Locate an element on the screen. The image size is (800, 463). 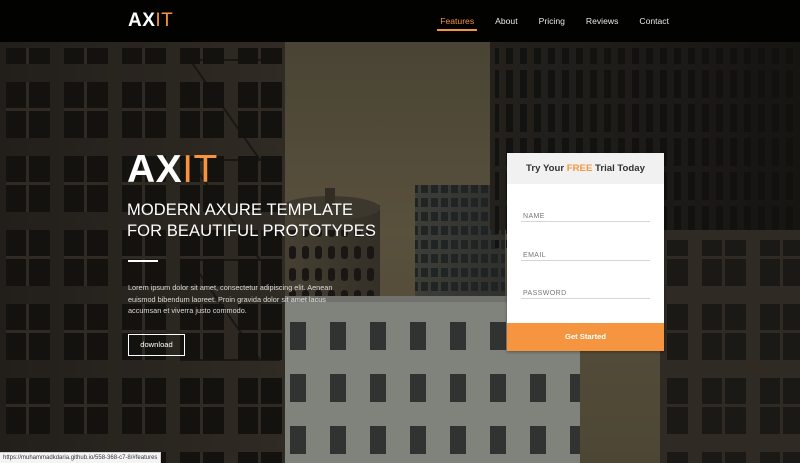
signup-card-header: Try Your FREE Trial Today is located at coordinates (585, 168).